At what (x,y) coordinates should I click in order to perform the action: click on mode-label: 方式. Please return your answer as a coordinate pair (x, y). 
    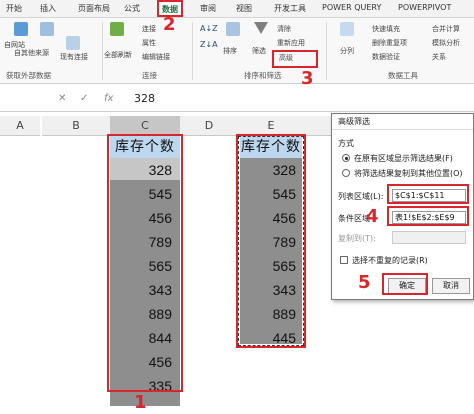
    Looking at the image, I should click on (346, 143).